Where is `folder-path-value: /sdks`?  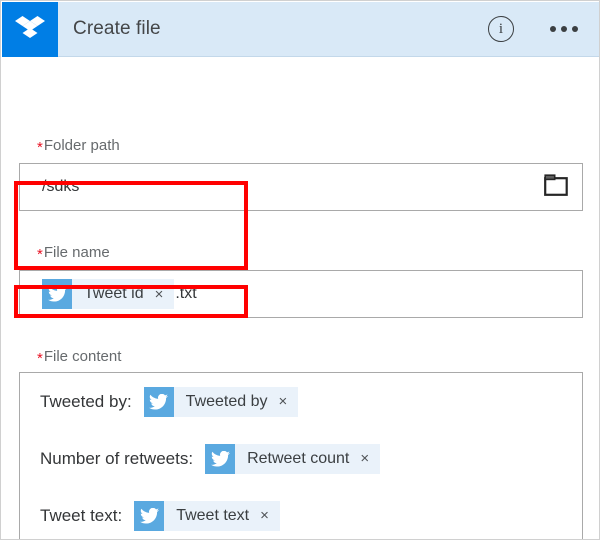 folder-path-value: /sdks is located at coordinates (61, 186).